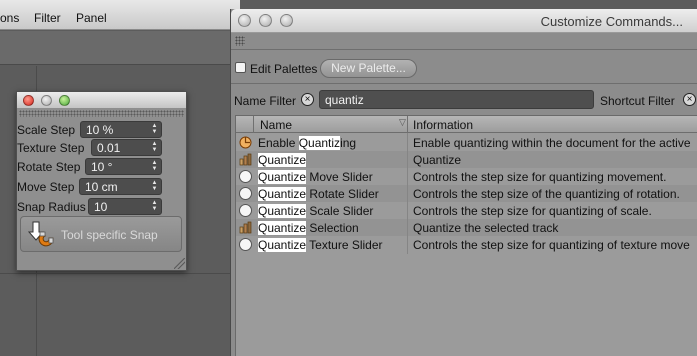  What do you see at coordinates (315, 177) in the screenshot?
I see `command-name: Quantize Move Slider` at bounding box center [315, 177].